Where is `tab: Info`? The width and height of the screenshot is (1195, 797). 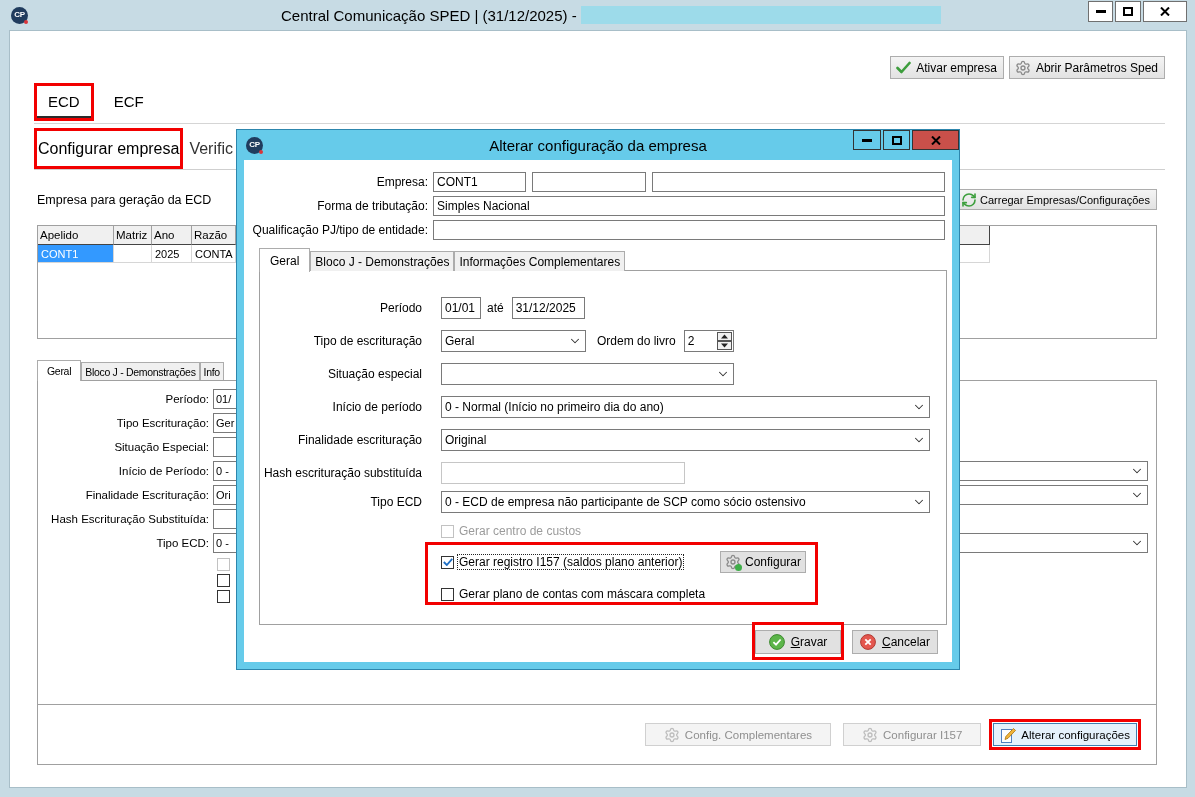
tab: Info is located at coordinates (211, 371).